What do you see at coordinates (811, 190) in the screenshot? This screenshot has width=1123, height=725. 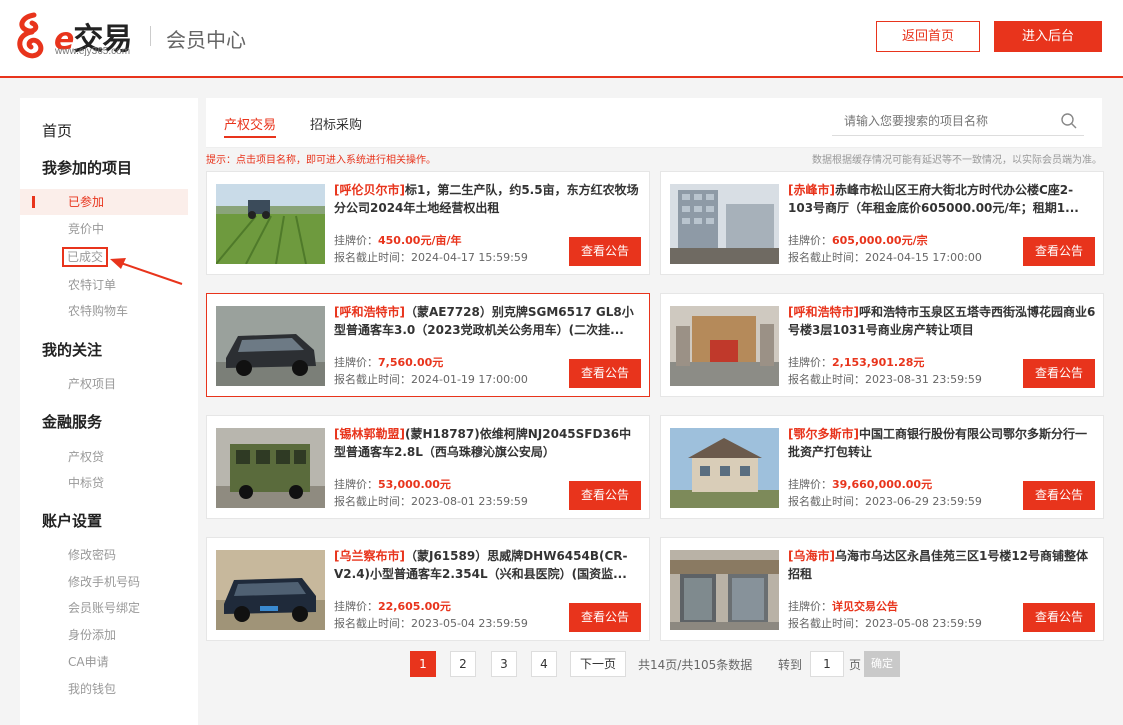 I see `project-city: [赤峰市]` at bounding box center [811, 190].